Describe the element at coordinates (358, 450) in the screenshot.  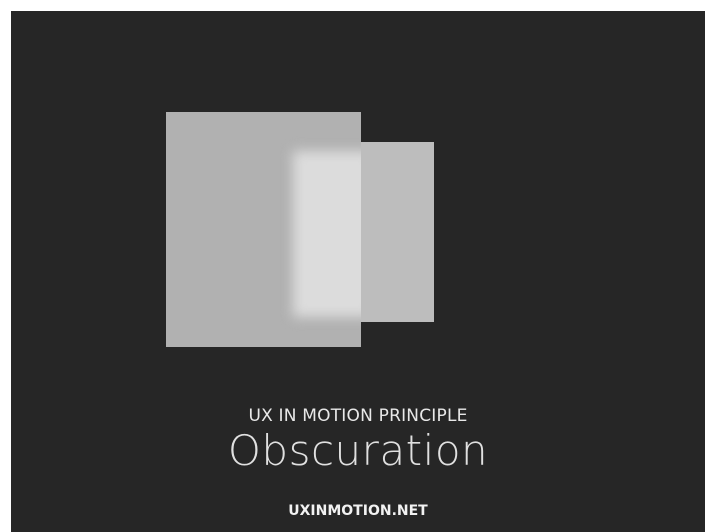
I see `principle-title: Obscuration` at that location.